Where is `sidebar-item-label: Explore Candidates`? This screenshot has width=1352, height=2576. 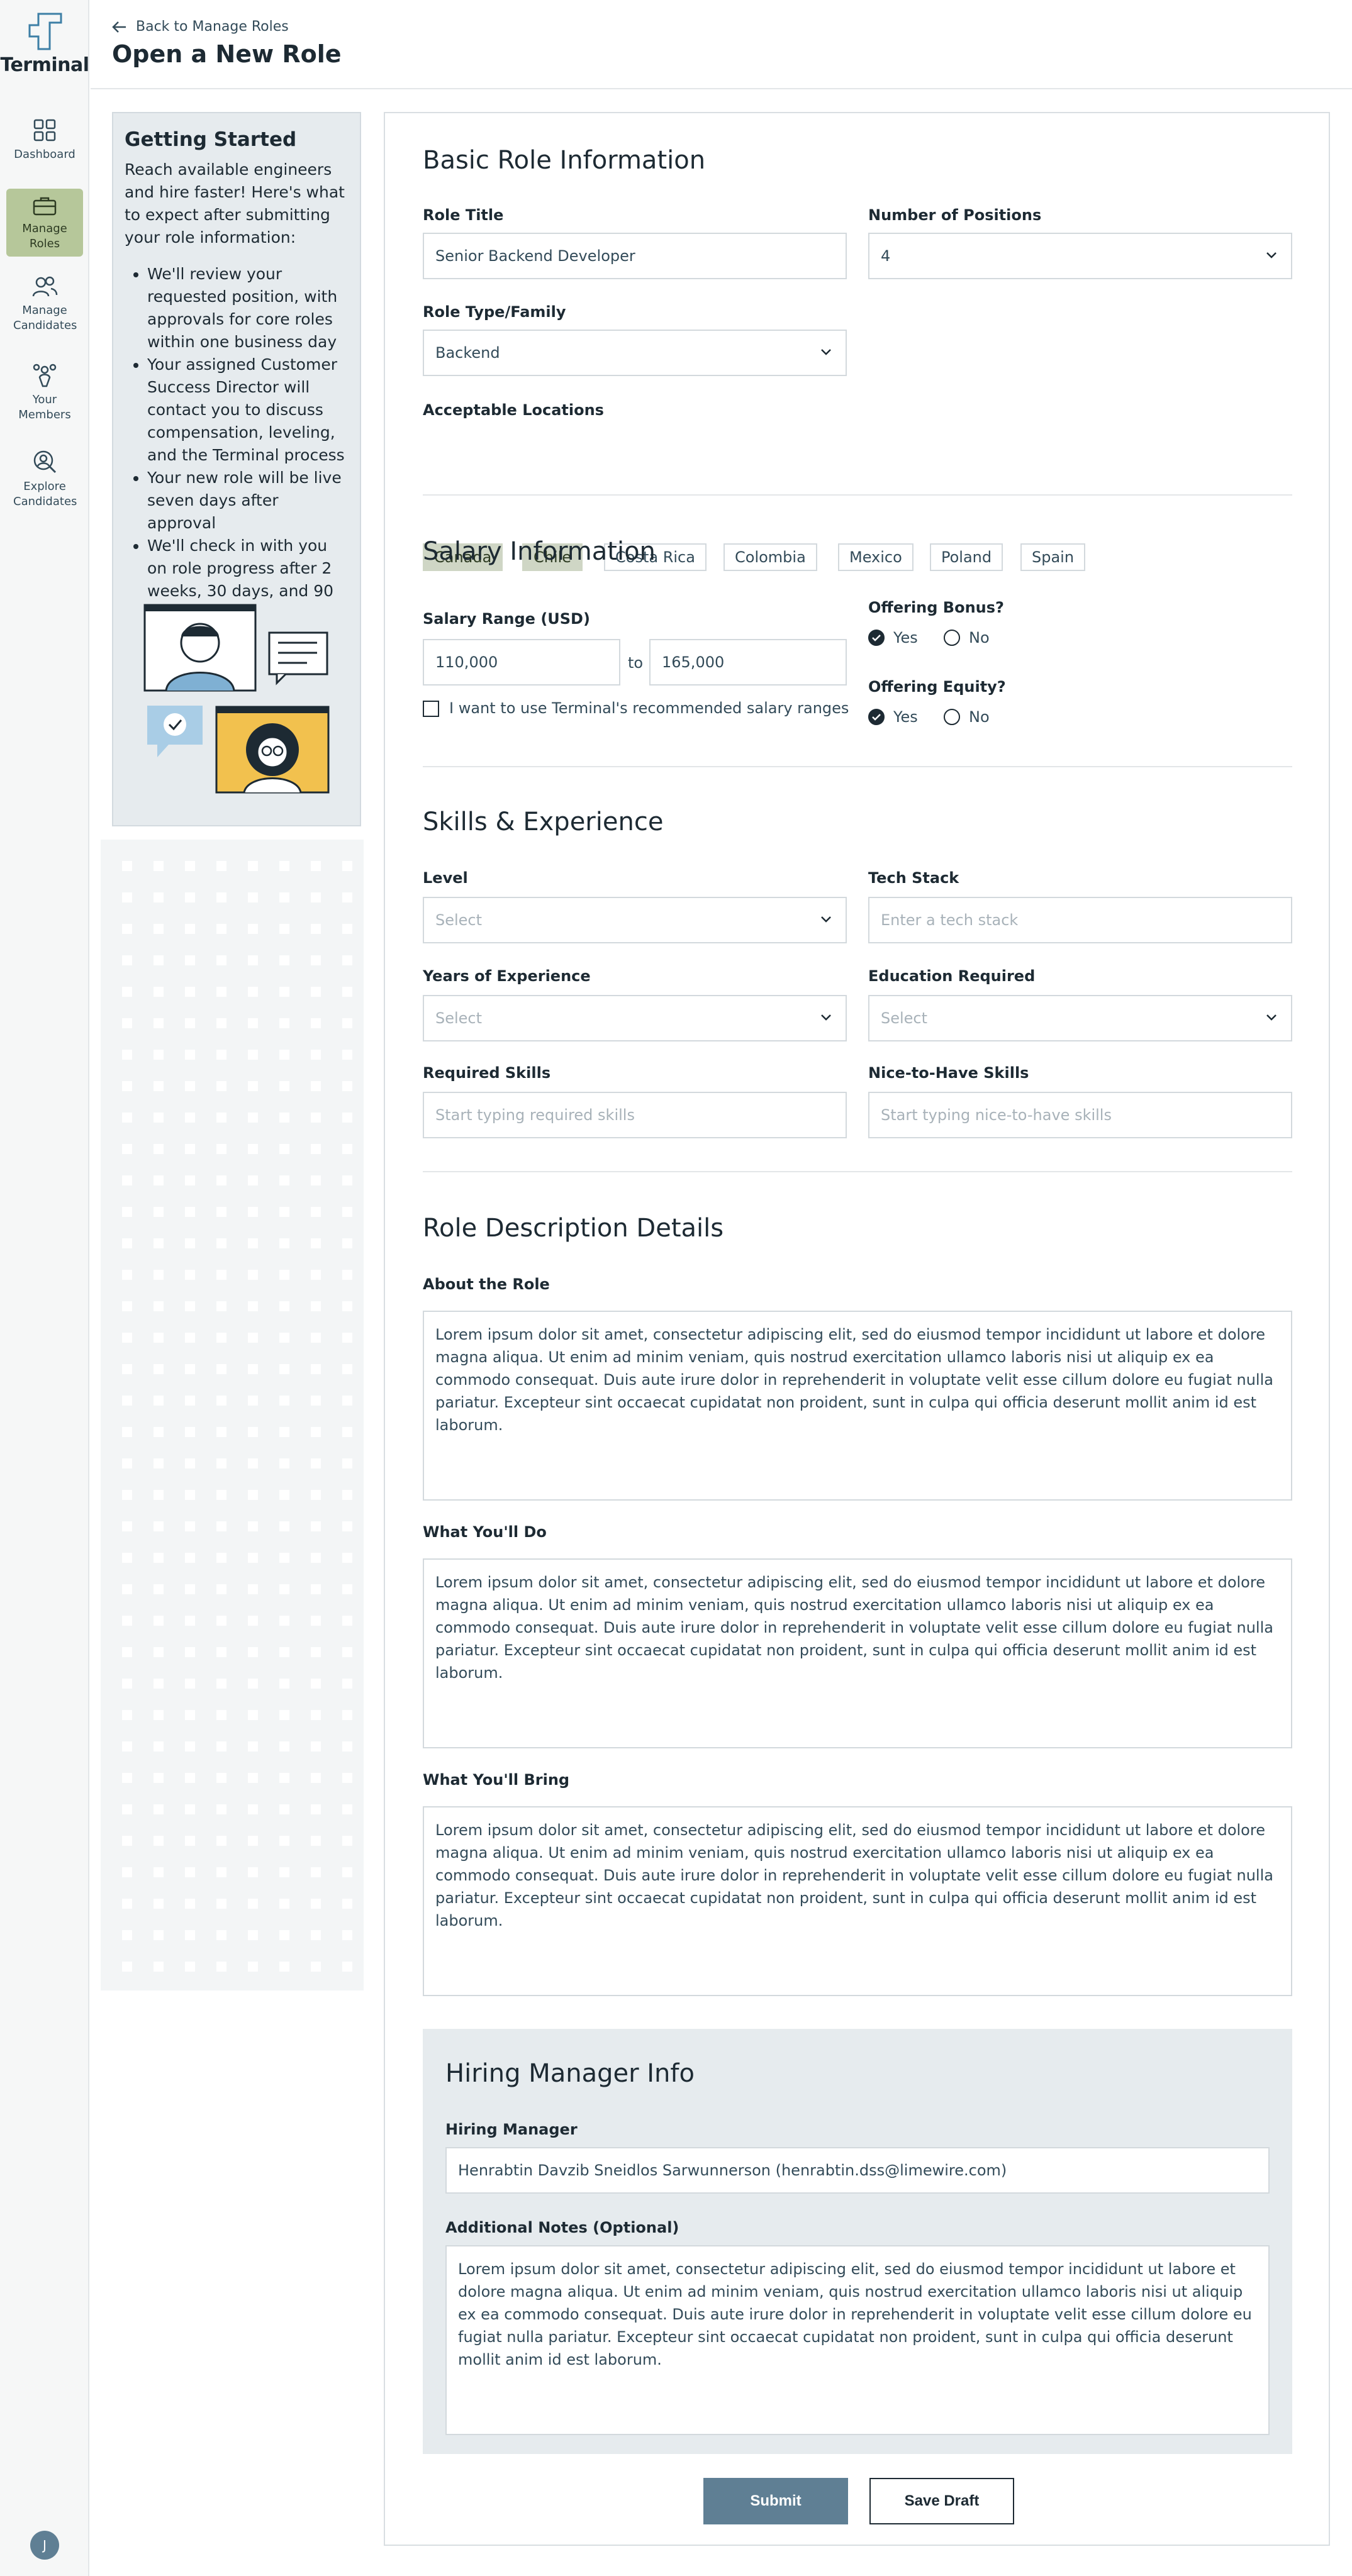
sidebar-item-label: Explore Candidates is located at coordinates (45, 494).